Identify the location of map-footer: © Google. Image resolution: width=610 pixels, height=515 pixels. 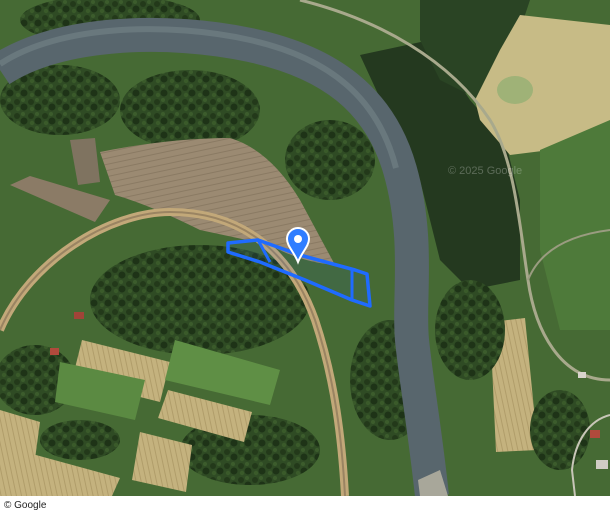
(305, 505).